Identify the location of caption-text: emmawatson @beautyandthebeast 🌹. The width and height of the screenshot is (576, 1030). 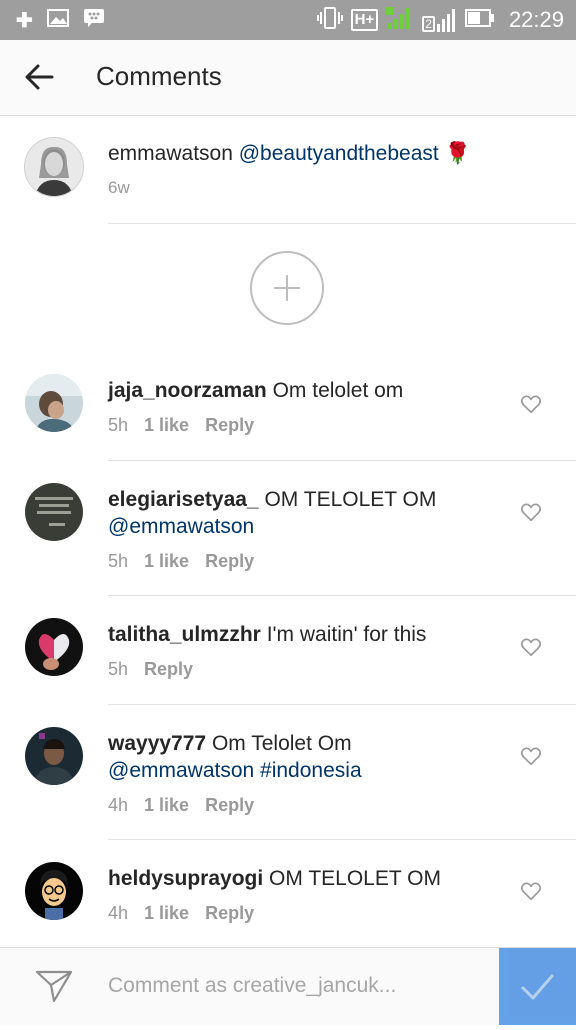
(289, 154).